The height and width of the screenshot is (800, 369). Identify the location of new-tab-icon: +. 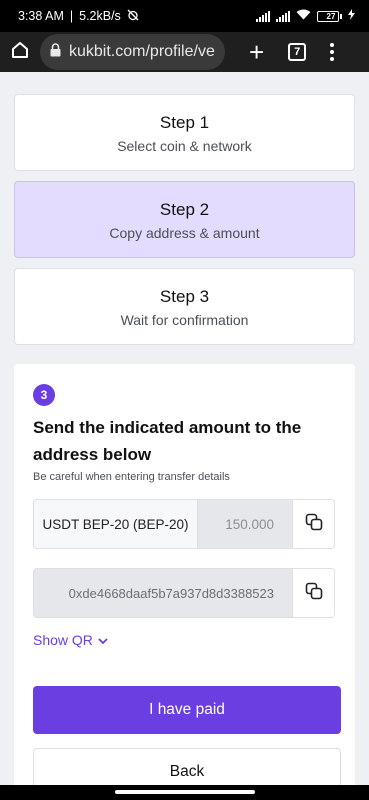
(256, 52).